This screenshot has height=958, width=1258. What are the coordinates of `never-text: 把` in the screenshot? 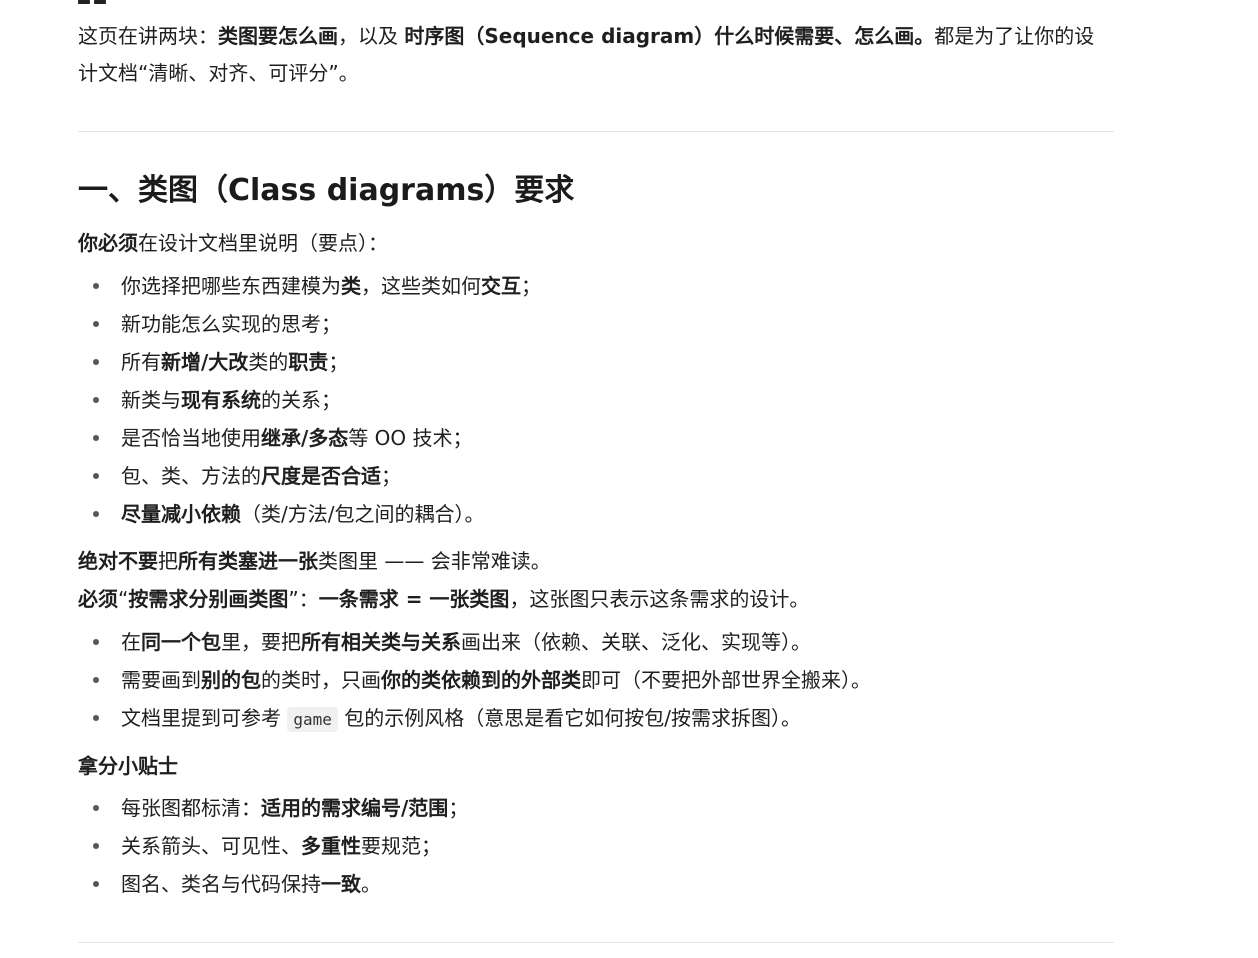 It's located at (168, 561).